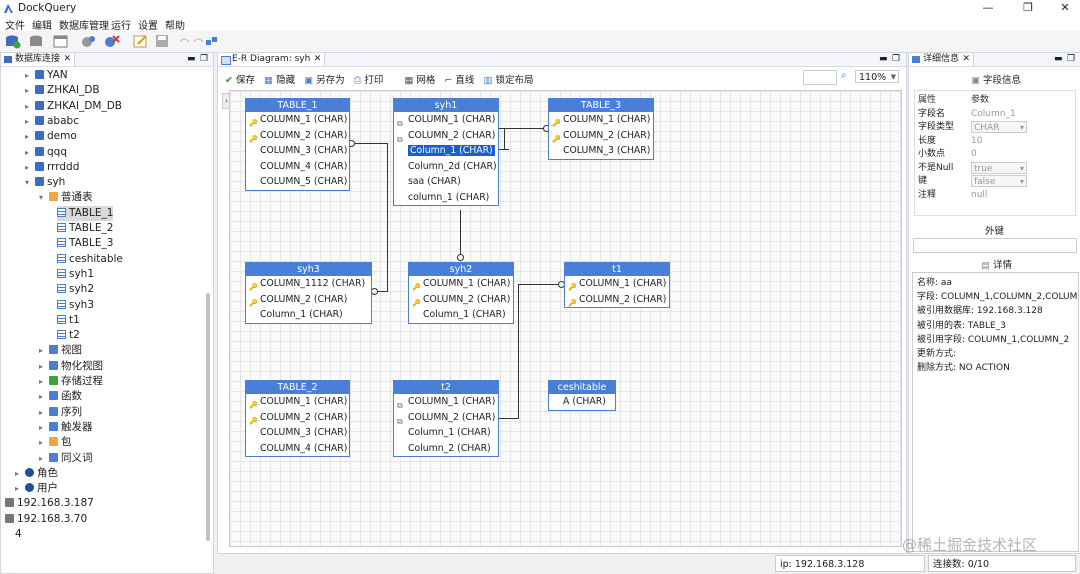 The image size is (1080, 574). Describe the element at coordinates (446, 105) in the screenshot. I see `entity-header: syh1` at that location.